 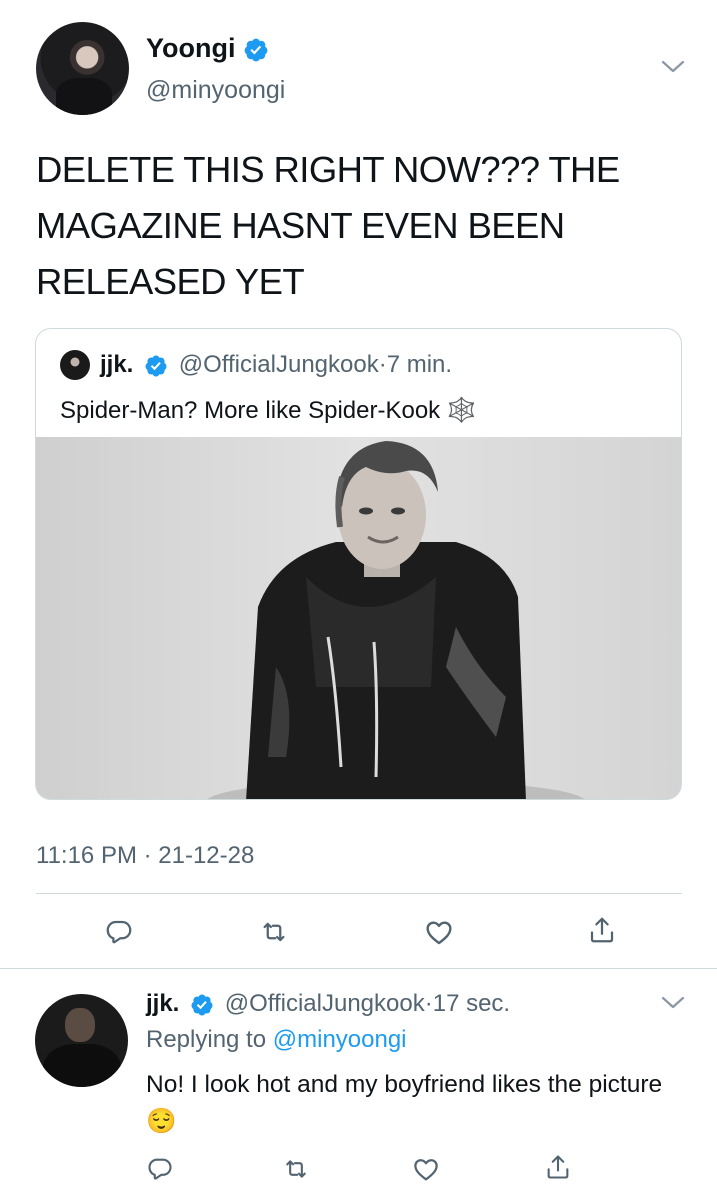 I want to click on tweet-timestamp: 11:16 PM · 21-12-28, so click(x=145, y=856).